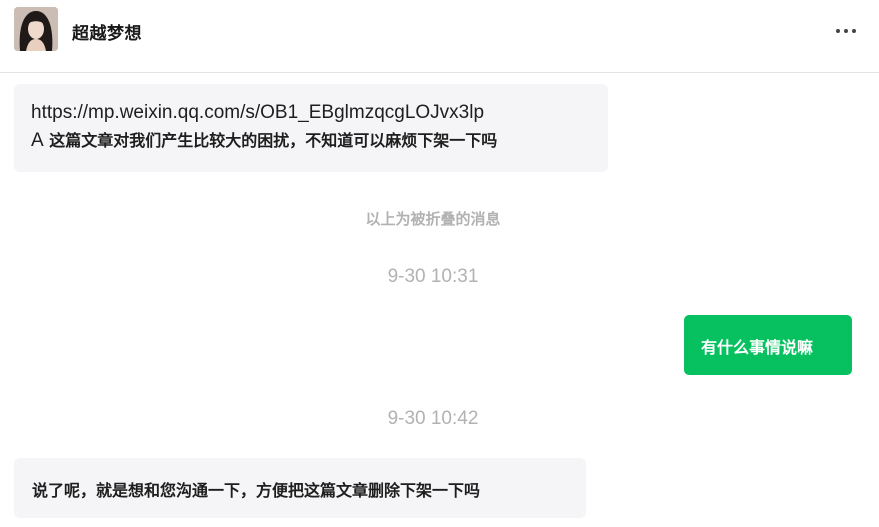 The image size is (879, 527). Describe the element at coordinates (439, 36) in the screenshot. I see `chat-header: 超越梦想` at that location.